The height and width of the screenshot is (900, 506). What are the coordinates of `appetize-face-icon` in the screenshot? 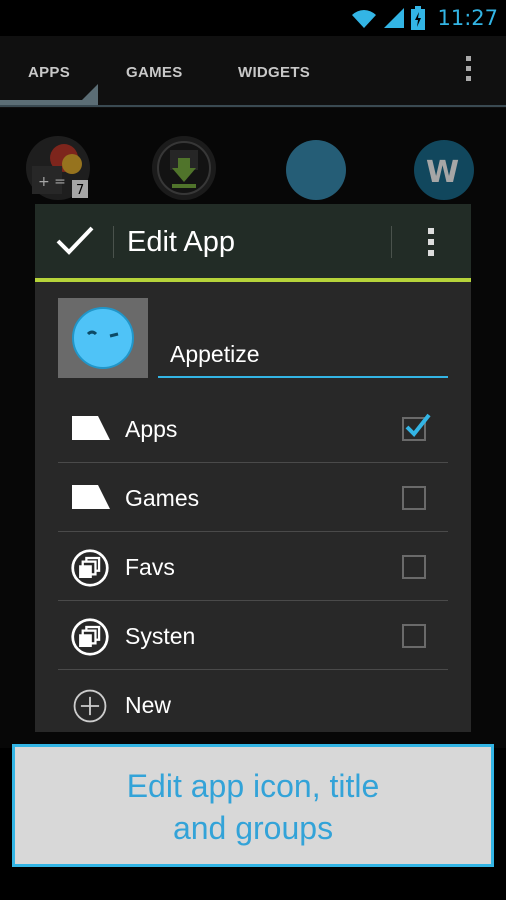 It's located at (103, 338).